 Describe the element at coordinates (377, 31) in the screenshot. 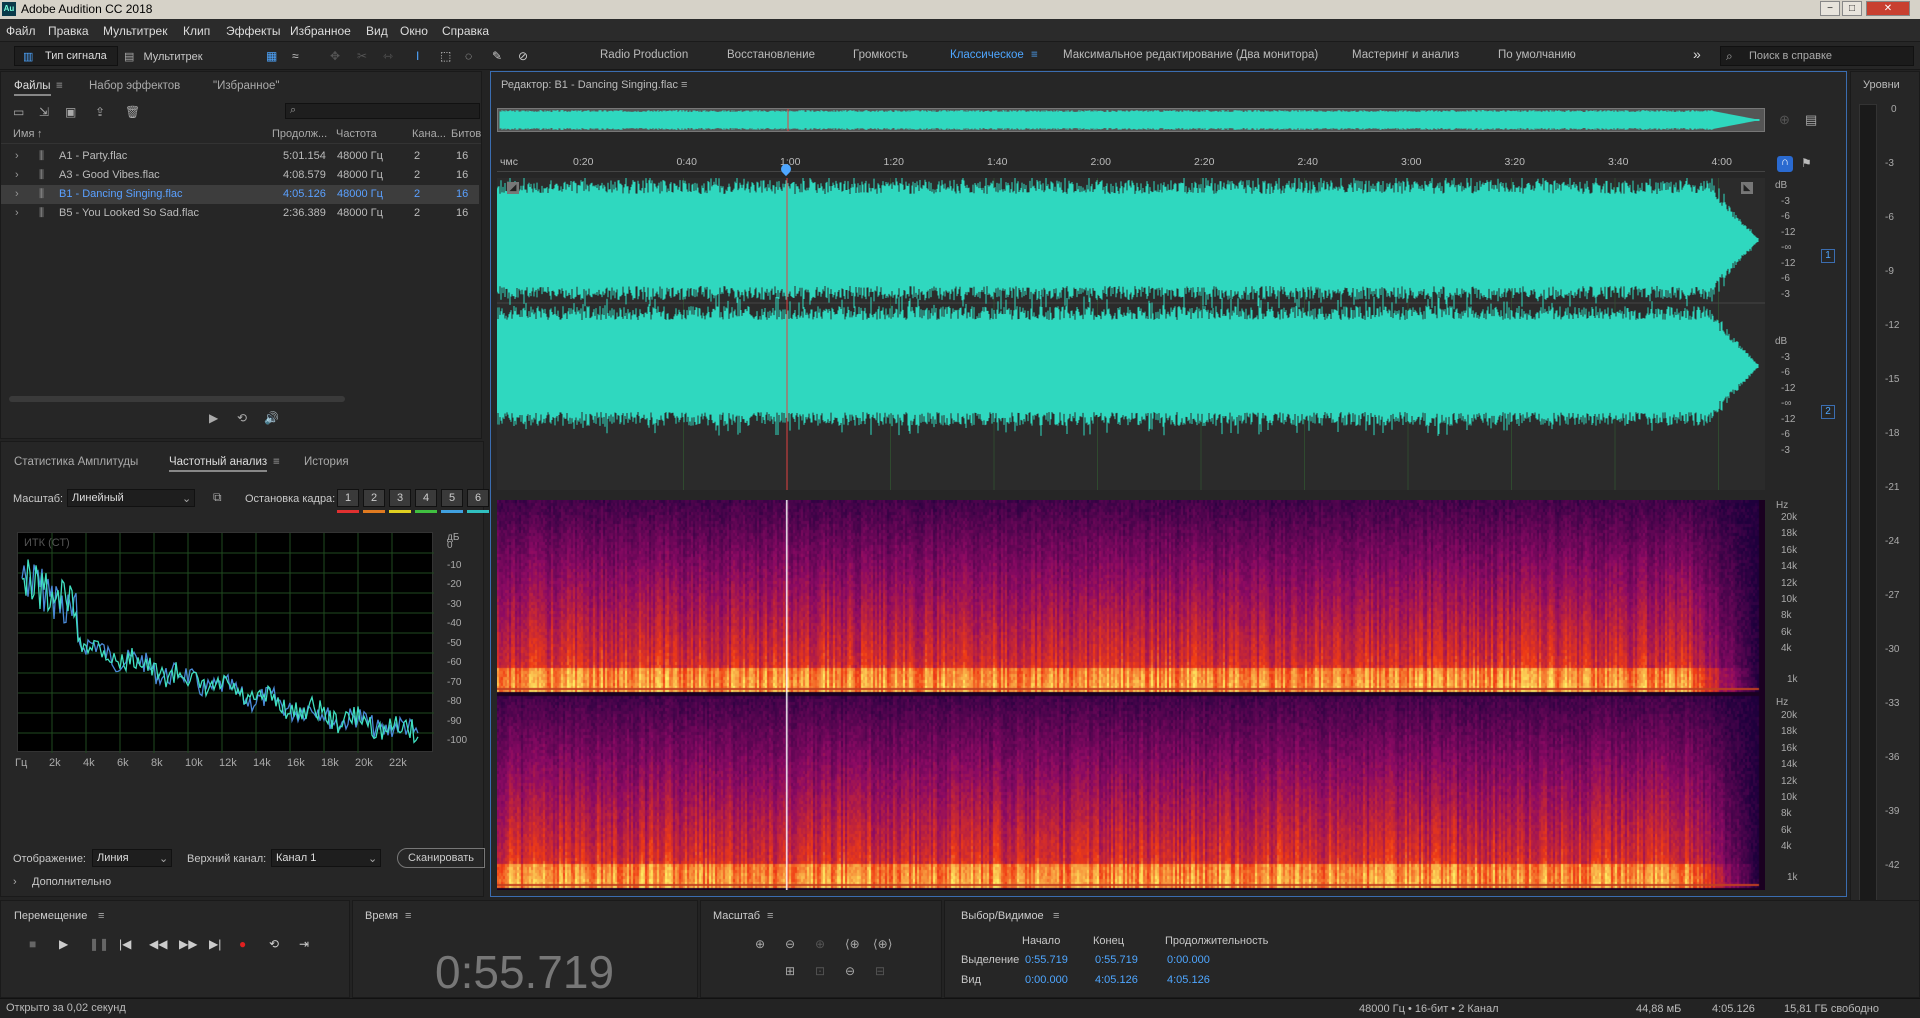

I see `menu-view: Вид` at that location.